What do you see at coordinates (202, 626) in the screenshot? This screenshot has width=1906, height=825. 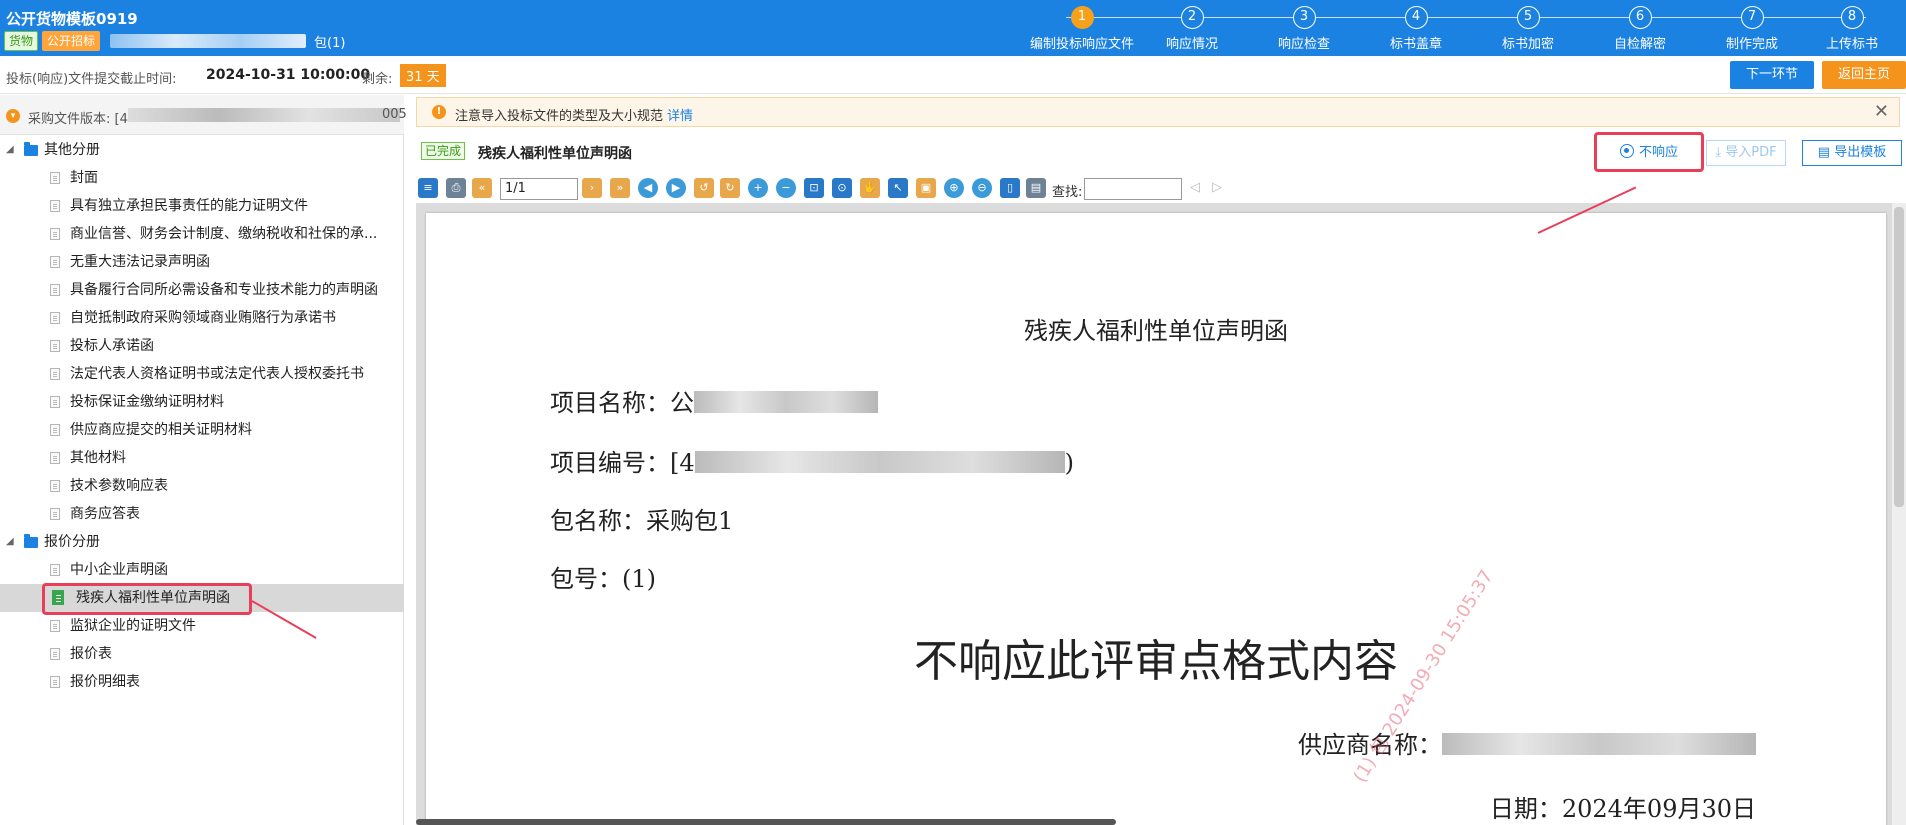 I see `tree-item: 监狱企业的证明文件` at bounding box center [202, 626].